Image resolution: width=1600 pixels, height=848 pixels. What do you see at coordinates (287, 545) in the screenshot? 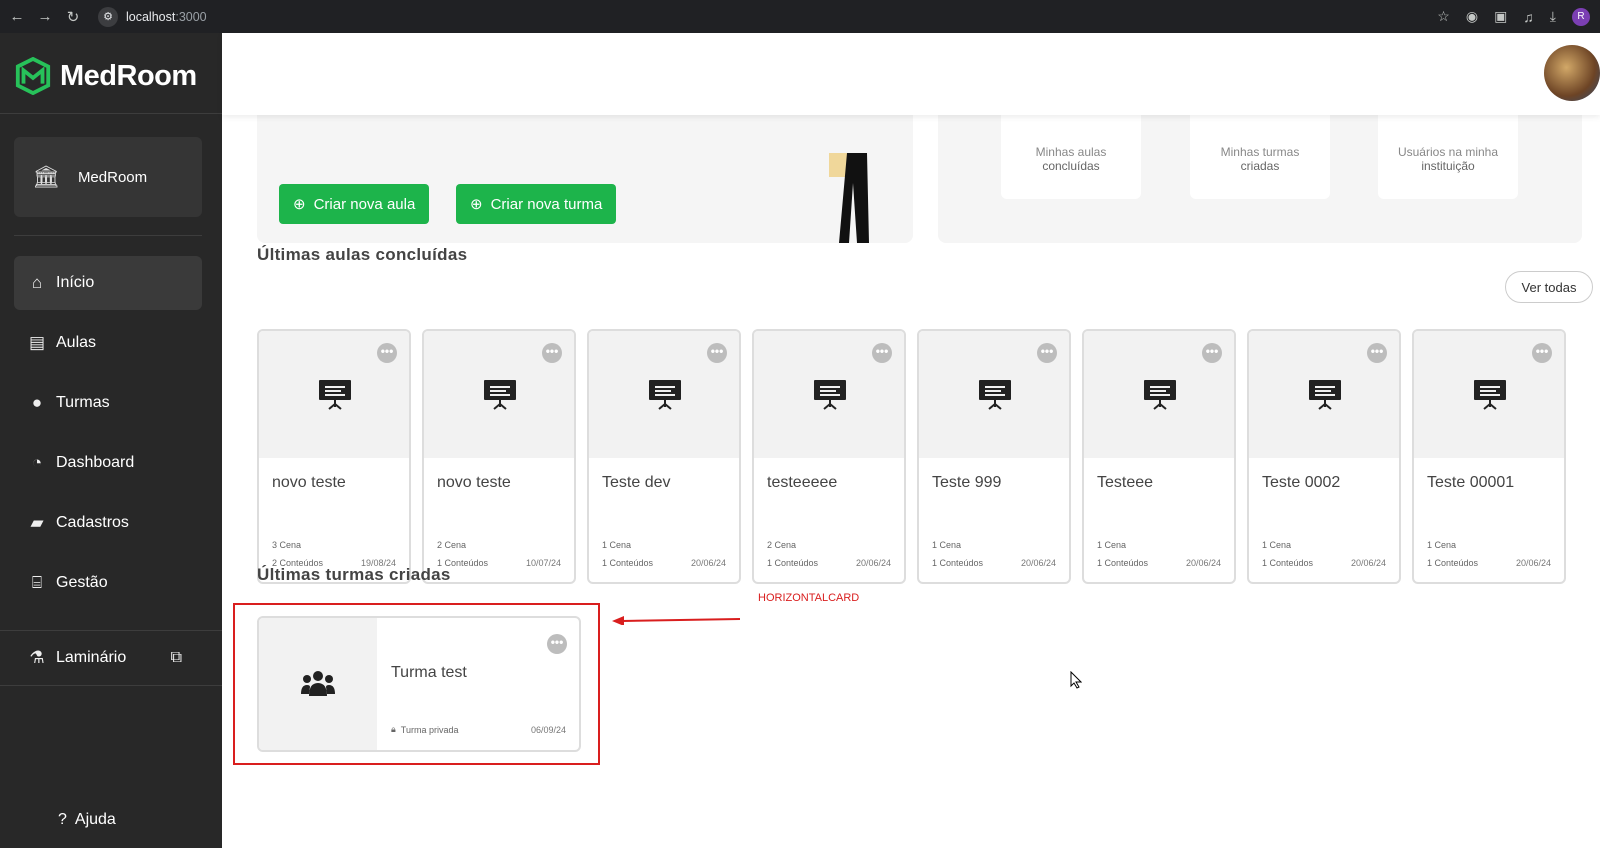
I see `scene-count: 3 Cena` at bounding box center [287, 545].